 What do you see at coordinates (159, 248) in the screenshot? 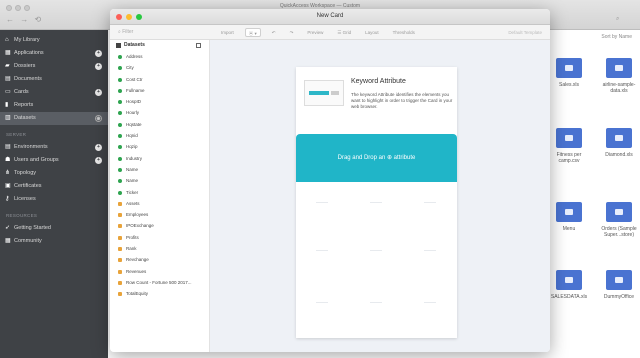
I see `metric-item: Rank` at bounding box center [159, 248].